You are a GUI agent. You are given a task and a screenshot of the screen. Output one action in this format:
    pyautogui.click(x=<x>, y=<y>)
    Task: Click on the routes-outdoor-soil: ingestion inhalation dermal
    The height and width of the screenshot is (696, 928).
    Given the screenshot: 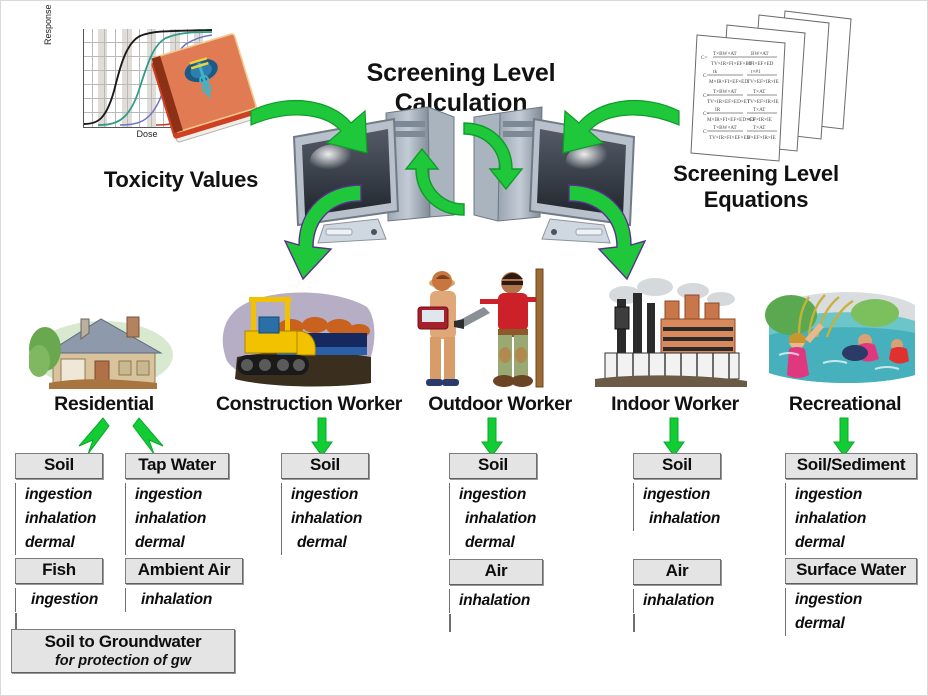 What is the action you would take?
    pyautogui.click(x=499, y=519)
    